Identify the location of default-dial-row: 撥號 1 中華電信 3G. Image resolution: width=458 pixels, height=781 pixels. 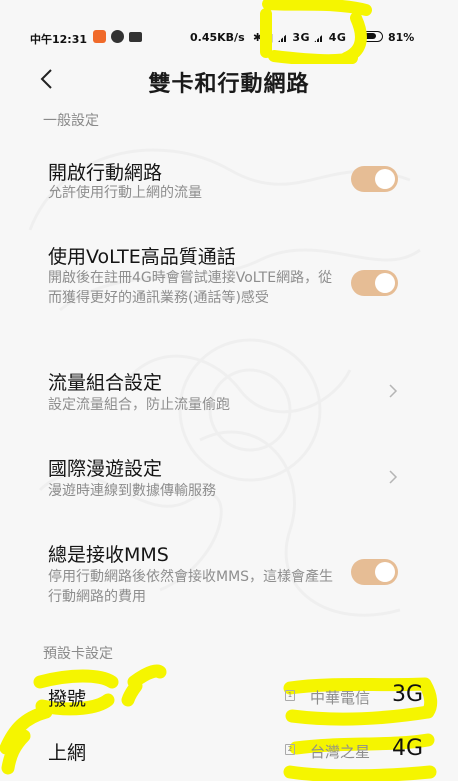
(229, 697).